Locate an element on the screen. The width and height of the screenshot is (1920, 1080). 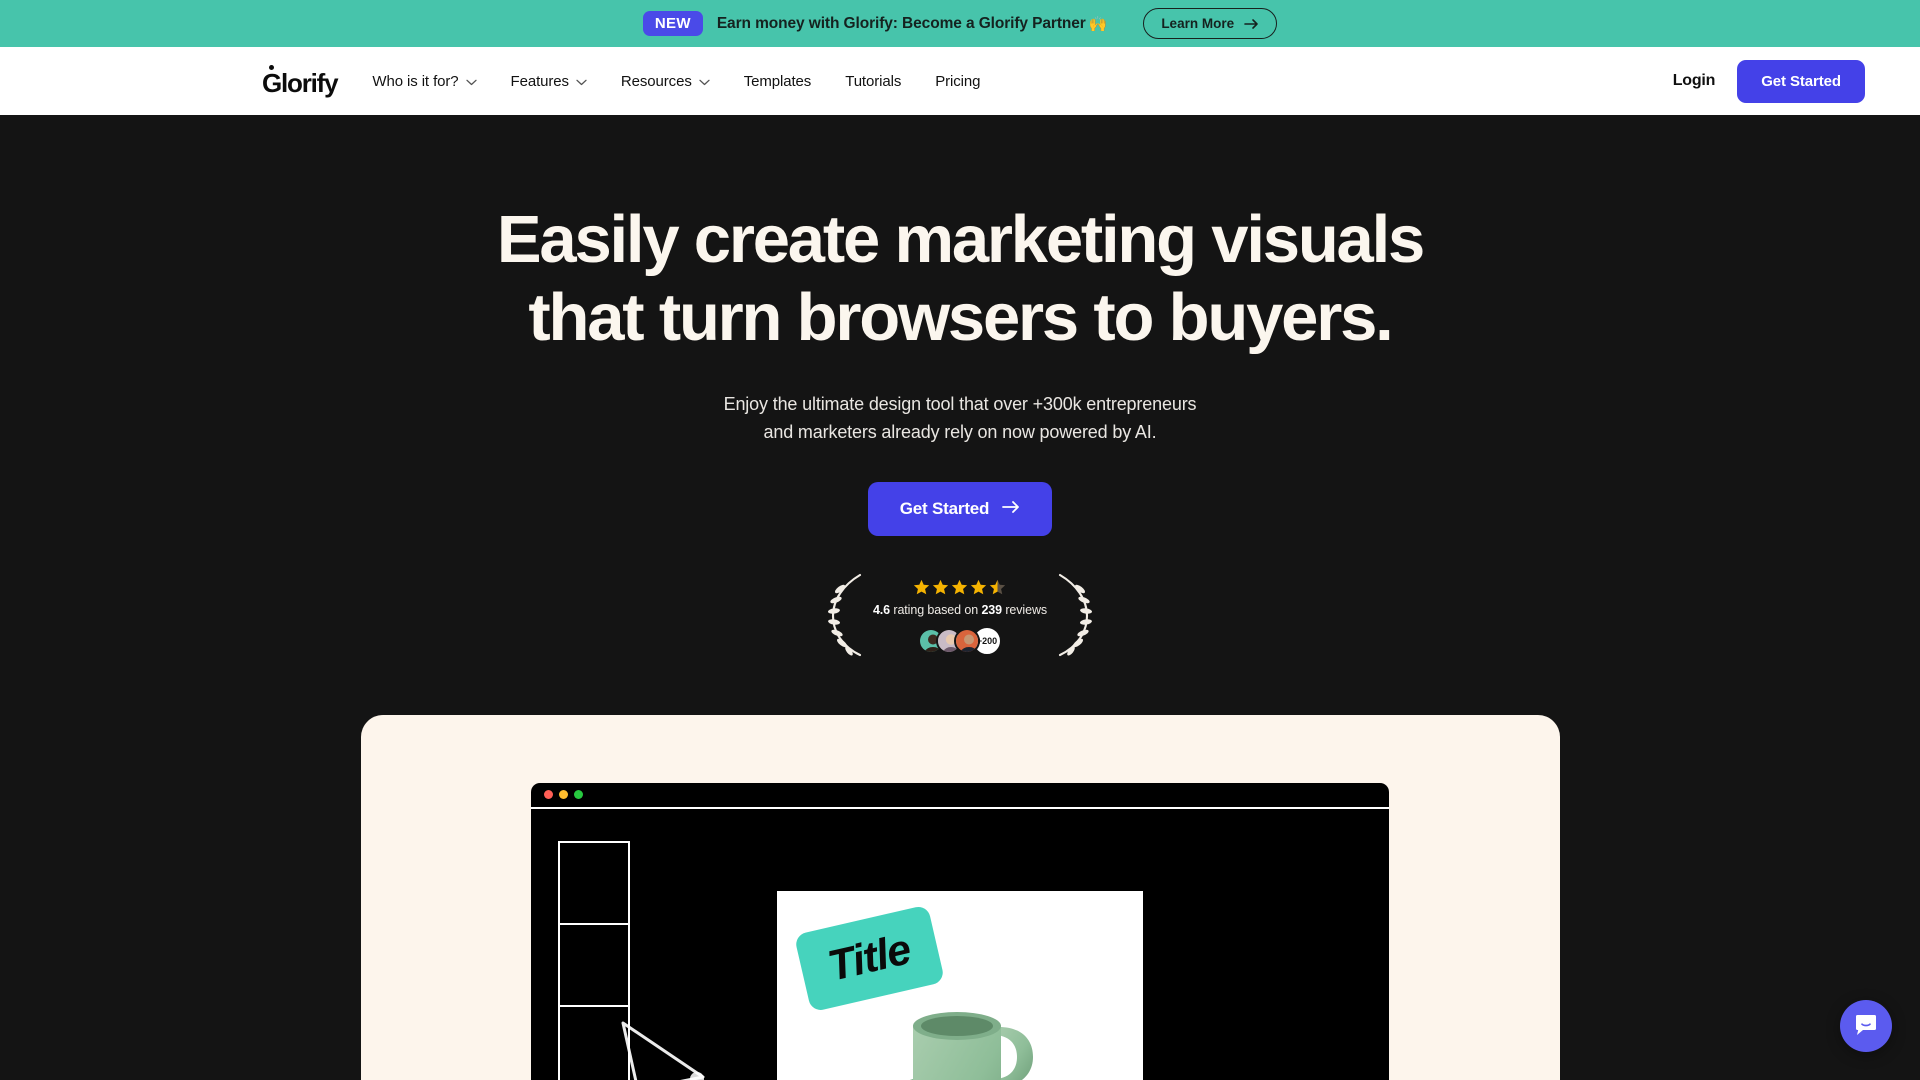
new-badge: NEW is located at coordinates (672, 23).